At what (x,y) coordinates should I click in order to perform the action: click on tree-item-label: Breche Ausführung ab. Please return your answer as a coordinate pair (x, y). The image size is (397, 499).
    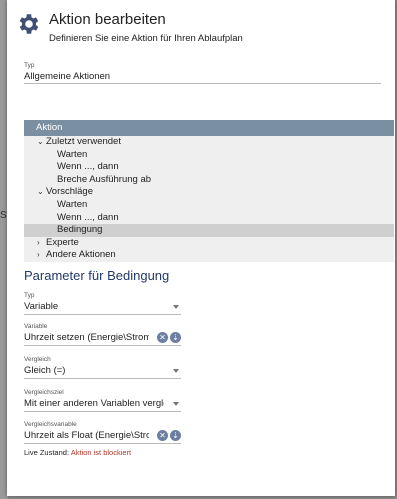
    Looking at the image, I should click on (104, 179).